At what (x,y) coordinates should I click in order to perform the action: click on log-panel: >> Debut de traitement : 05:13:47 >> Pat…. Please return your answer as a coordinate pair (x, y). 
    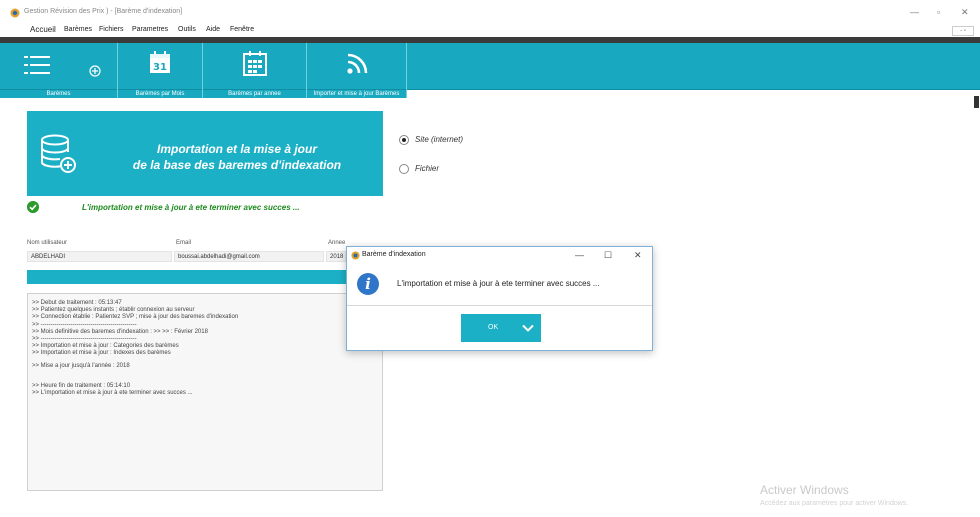
    Looking at the image, I should click on (205, 392).